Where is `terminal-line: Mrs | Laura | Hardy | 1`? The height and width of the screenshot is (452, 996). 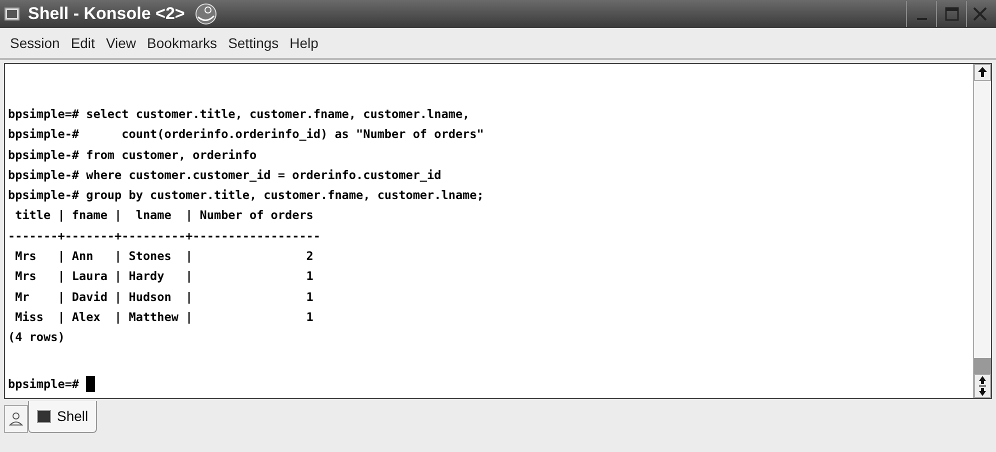 terminal-line: Mrs | Laura | Hardy | 1 is located at coordinates (164, 277).